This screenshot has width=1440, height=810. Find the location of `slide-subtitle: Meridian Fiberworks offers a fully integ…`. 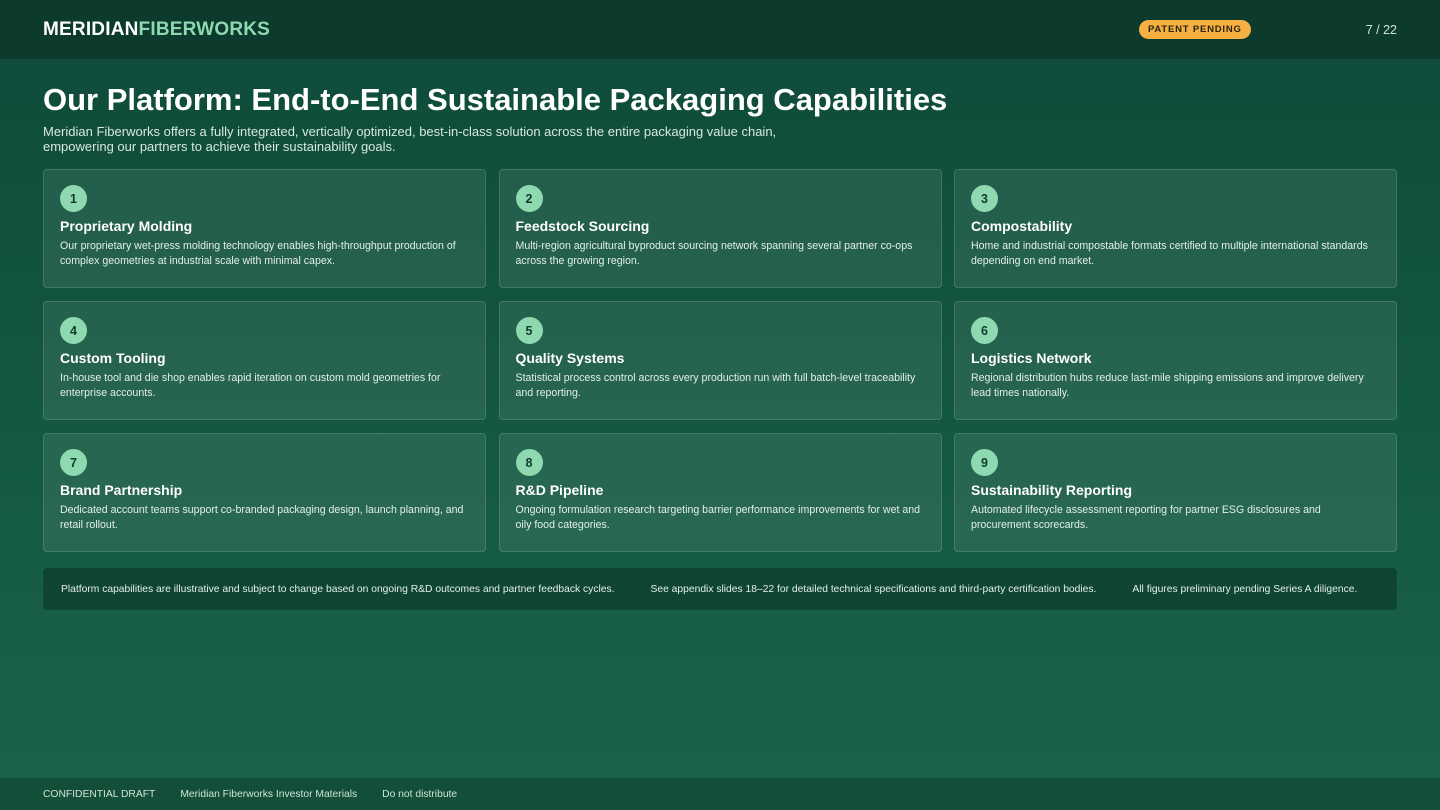

slide-subtitle: Meridian Fiberworks offers a fully integ… is located at coordinates (410, 139).